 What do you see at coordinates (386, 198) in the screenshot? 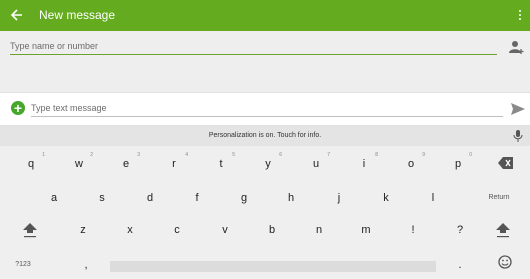
I see `key-k: k` at bounding box center [386, 198].